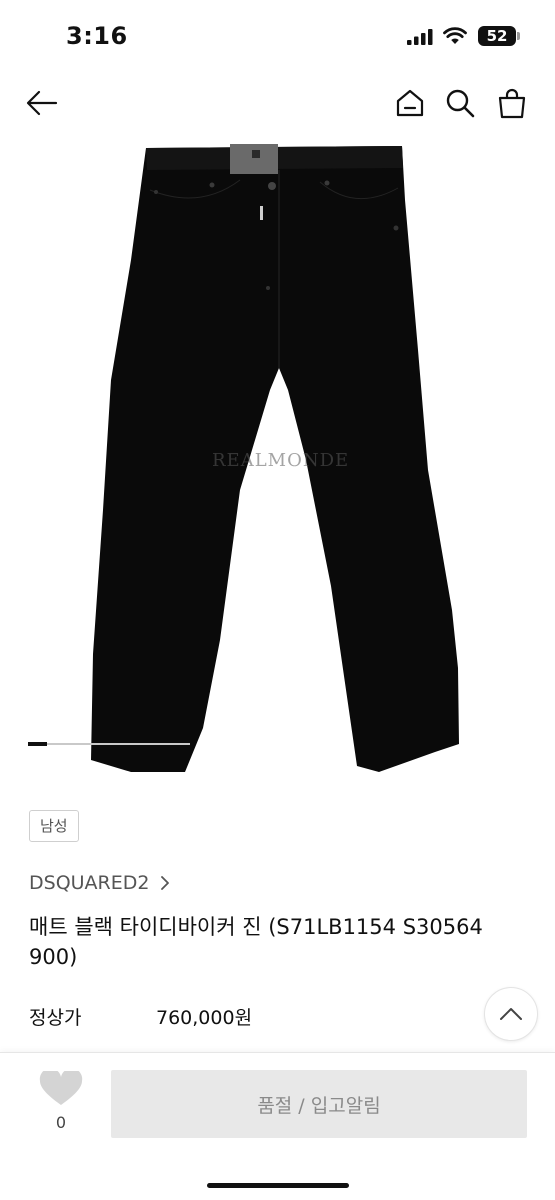  Describe the element at coordinates (89, 883) in the screenshot. I see `brand-name: DSQUARED2` at that location.